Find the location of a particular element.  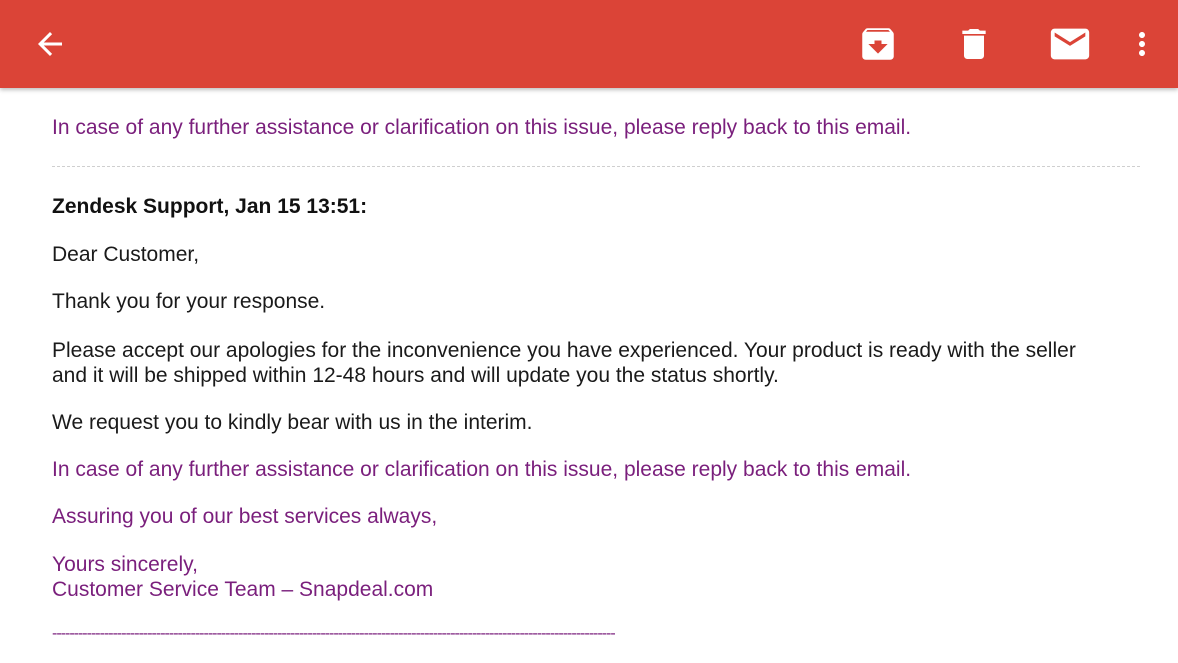

message-divider is located at coordinates (596, 166).